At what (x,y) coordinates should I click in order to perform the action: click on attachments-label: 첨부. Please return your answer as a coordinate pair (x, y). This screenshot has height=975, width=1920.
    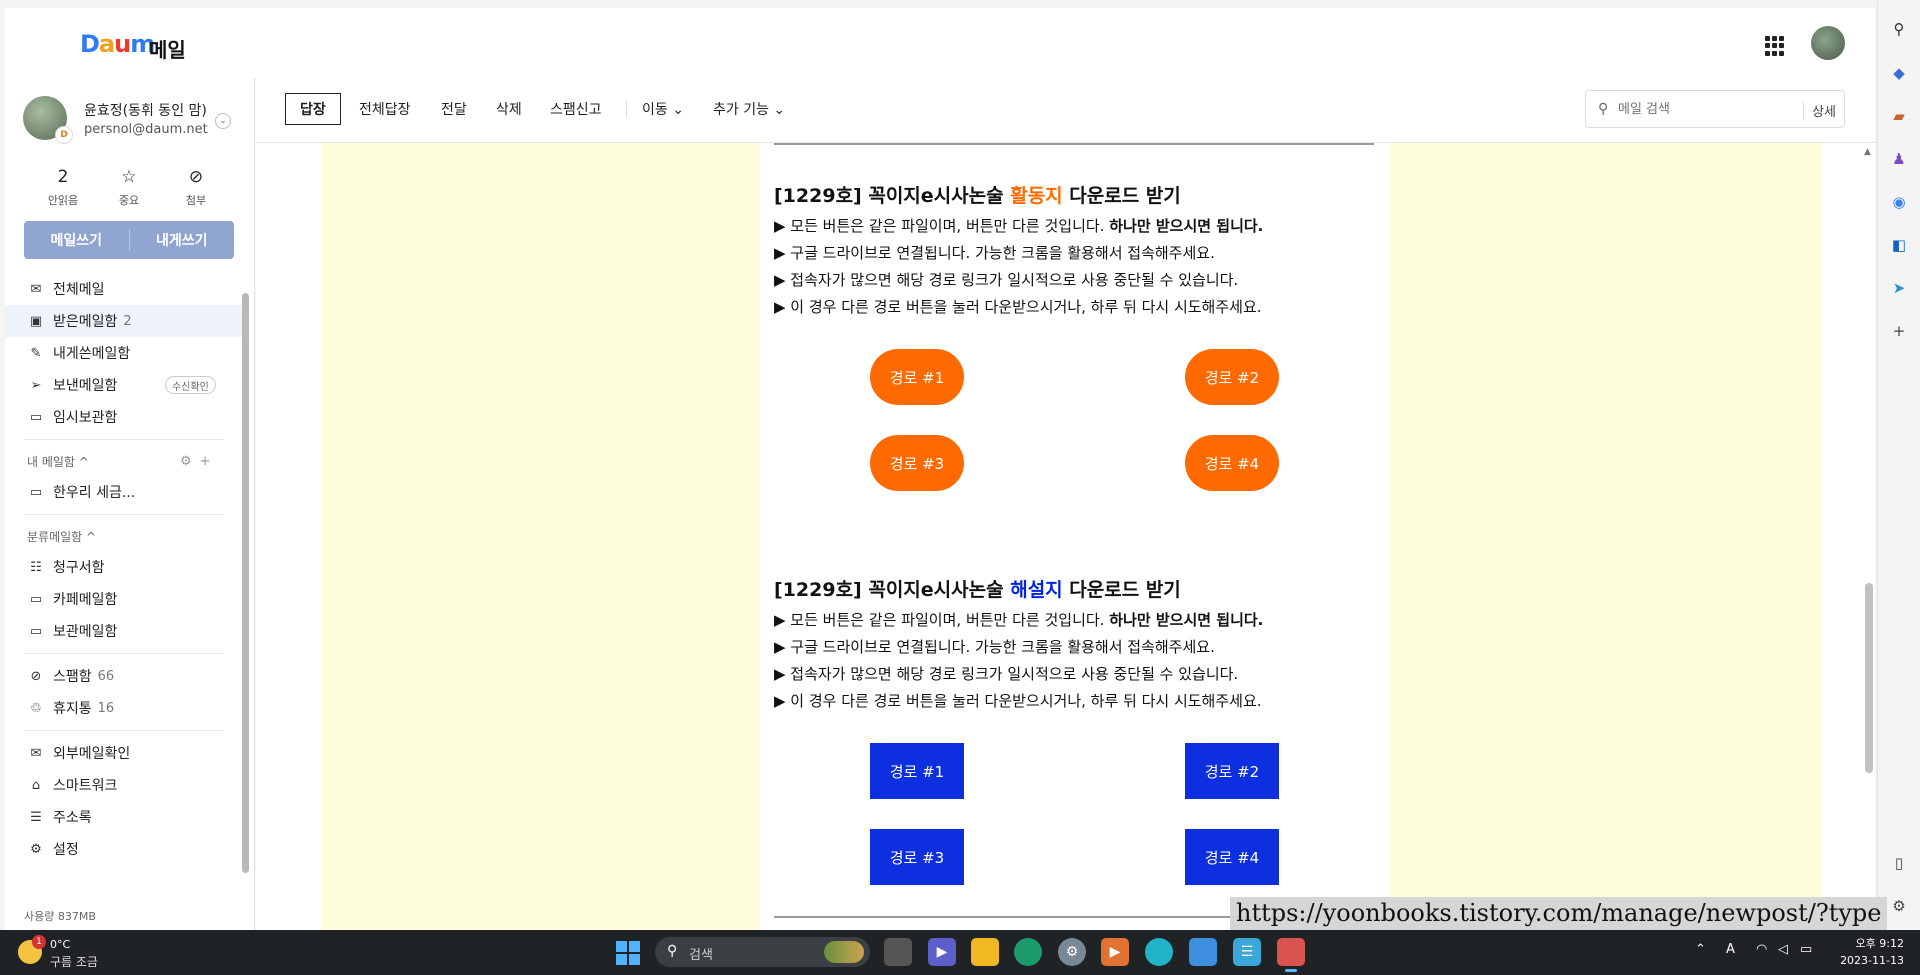
    Looking at the image, I should click on (196, 200).